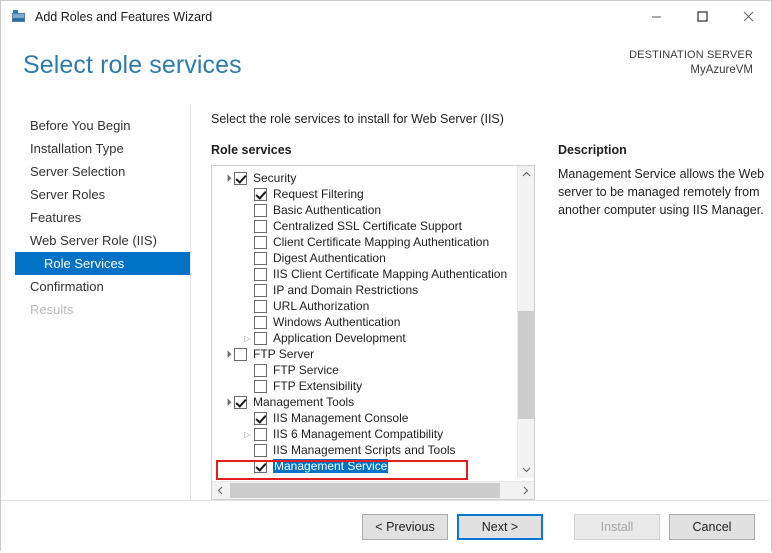 This screenshot has width=772, height=553. Describe the element at coordinates (19, 17) in the screenshot. I see `server-wizard-icon` at that location.